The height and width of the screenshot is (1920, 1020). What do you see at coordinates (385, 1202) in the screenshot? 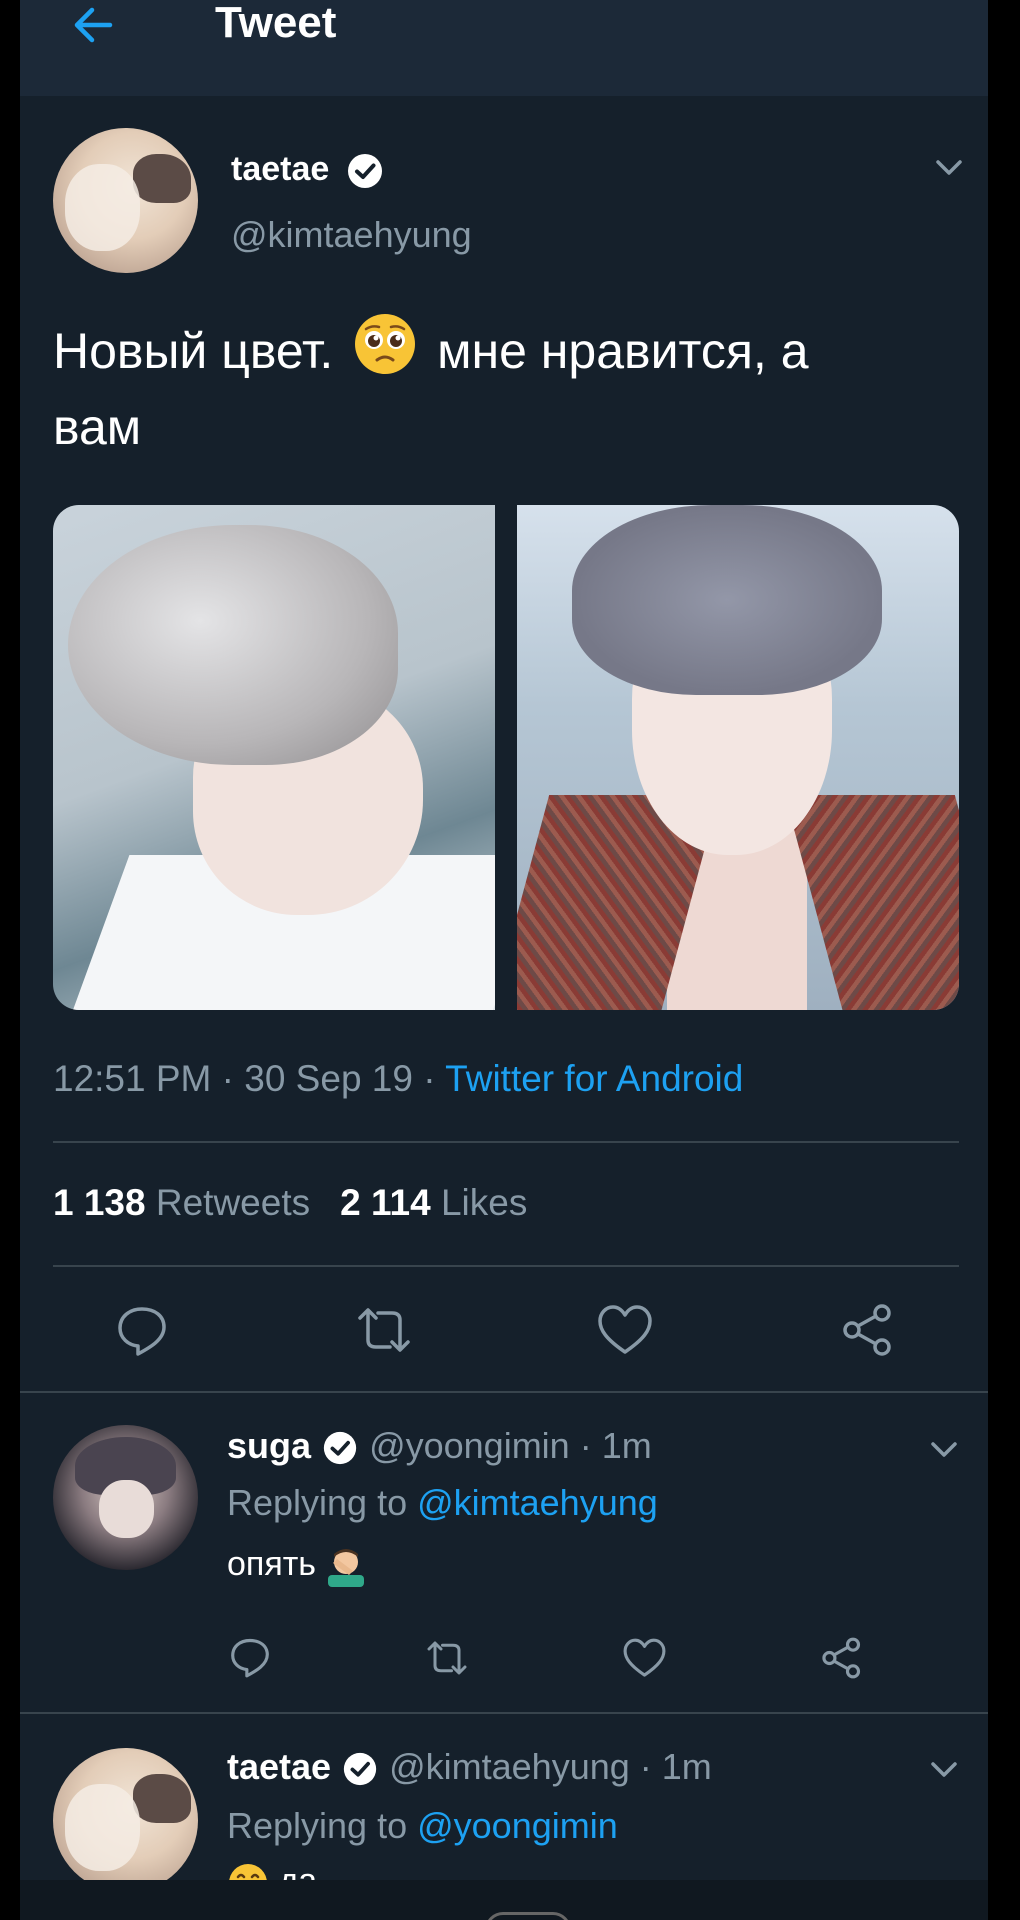
I see `likes-count: 2 114` at bounding box center [385, 1202].